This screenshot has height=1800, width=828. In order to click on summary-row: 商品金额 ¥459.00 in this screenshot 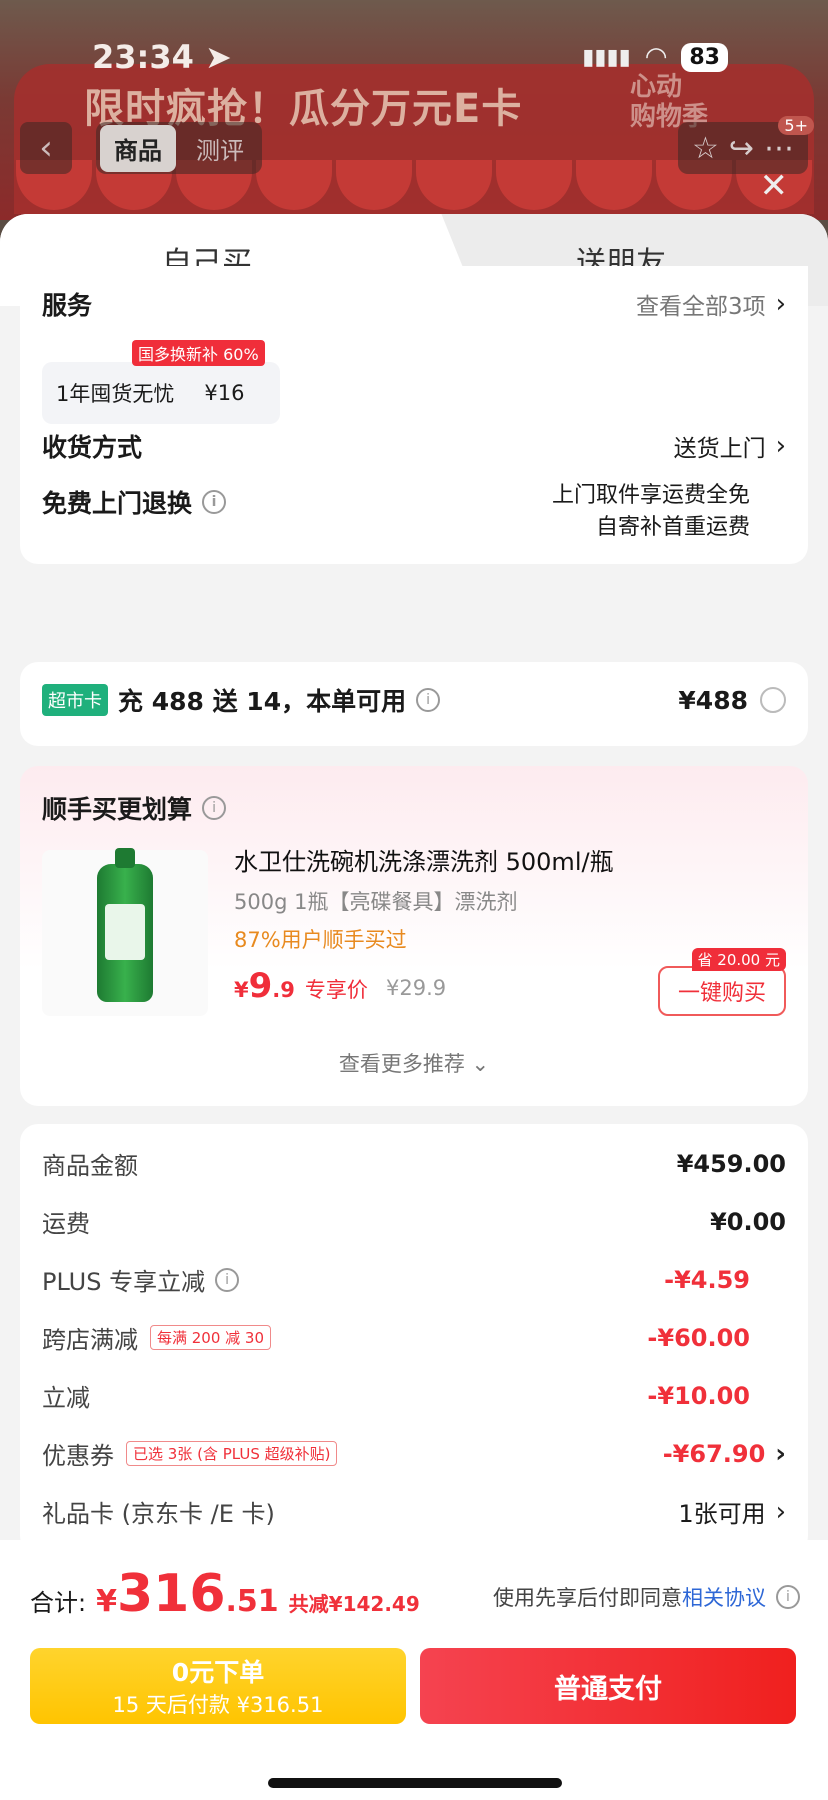, I will do `click(414, 1163)`.